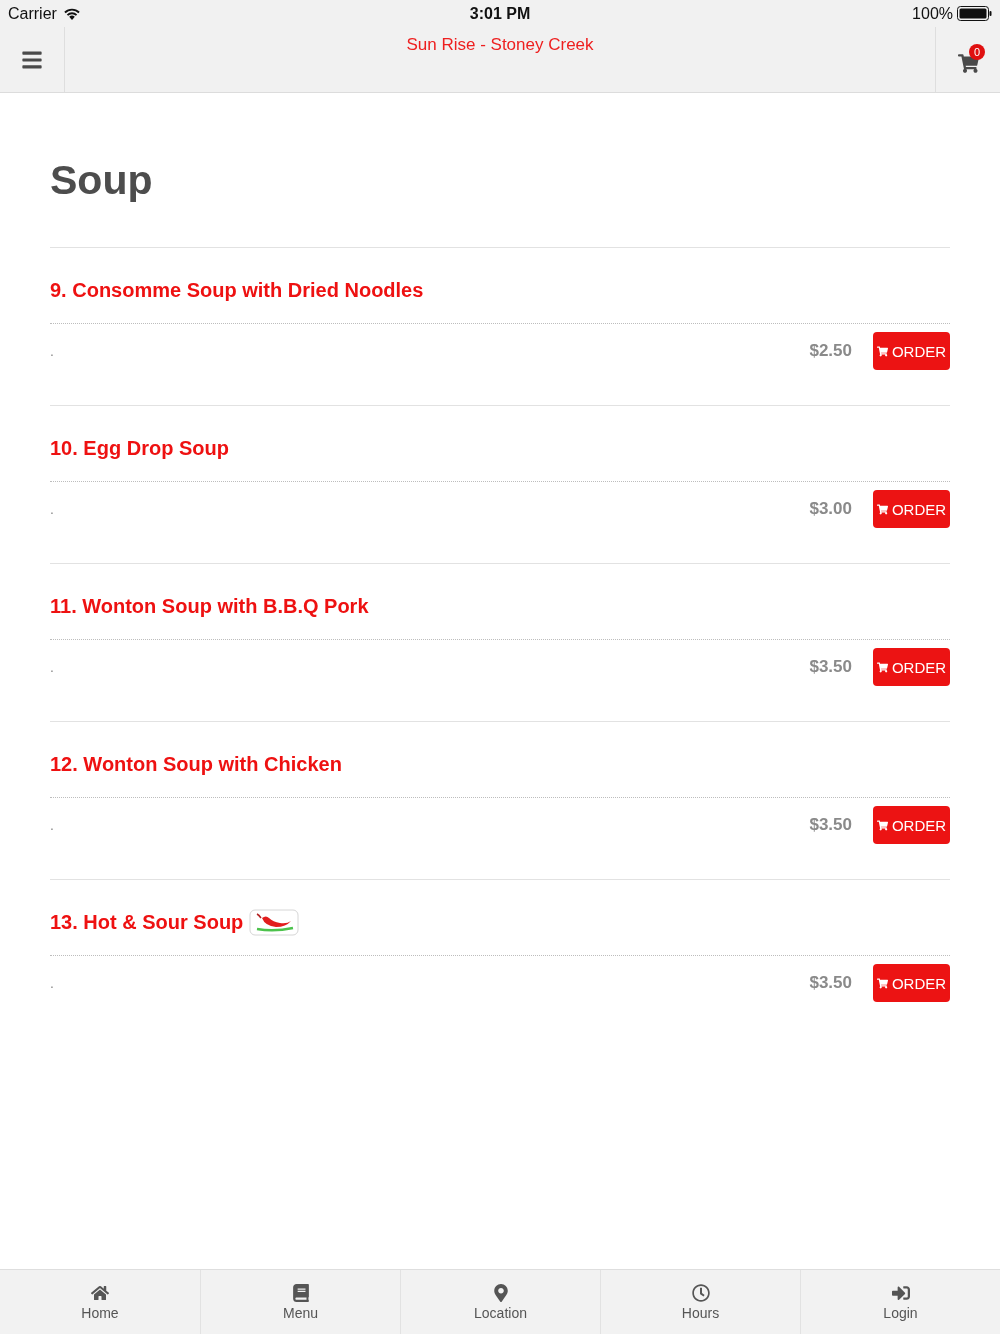  What do you see at coordinates (932, 13) in the screenshot?
I see `battery-percent: 100%` at bounding box center [932, 13].